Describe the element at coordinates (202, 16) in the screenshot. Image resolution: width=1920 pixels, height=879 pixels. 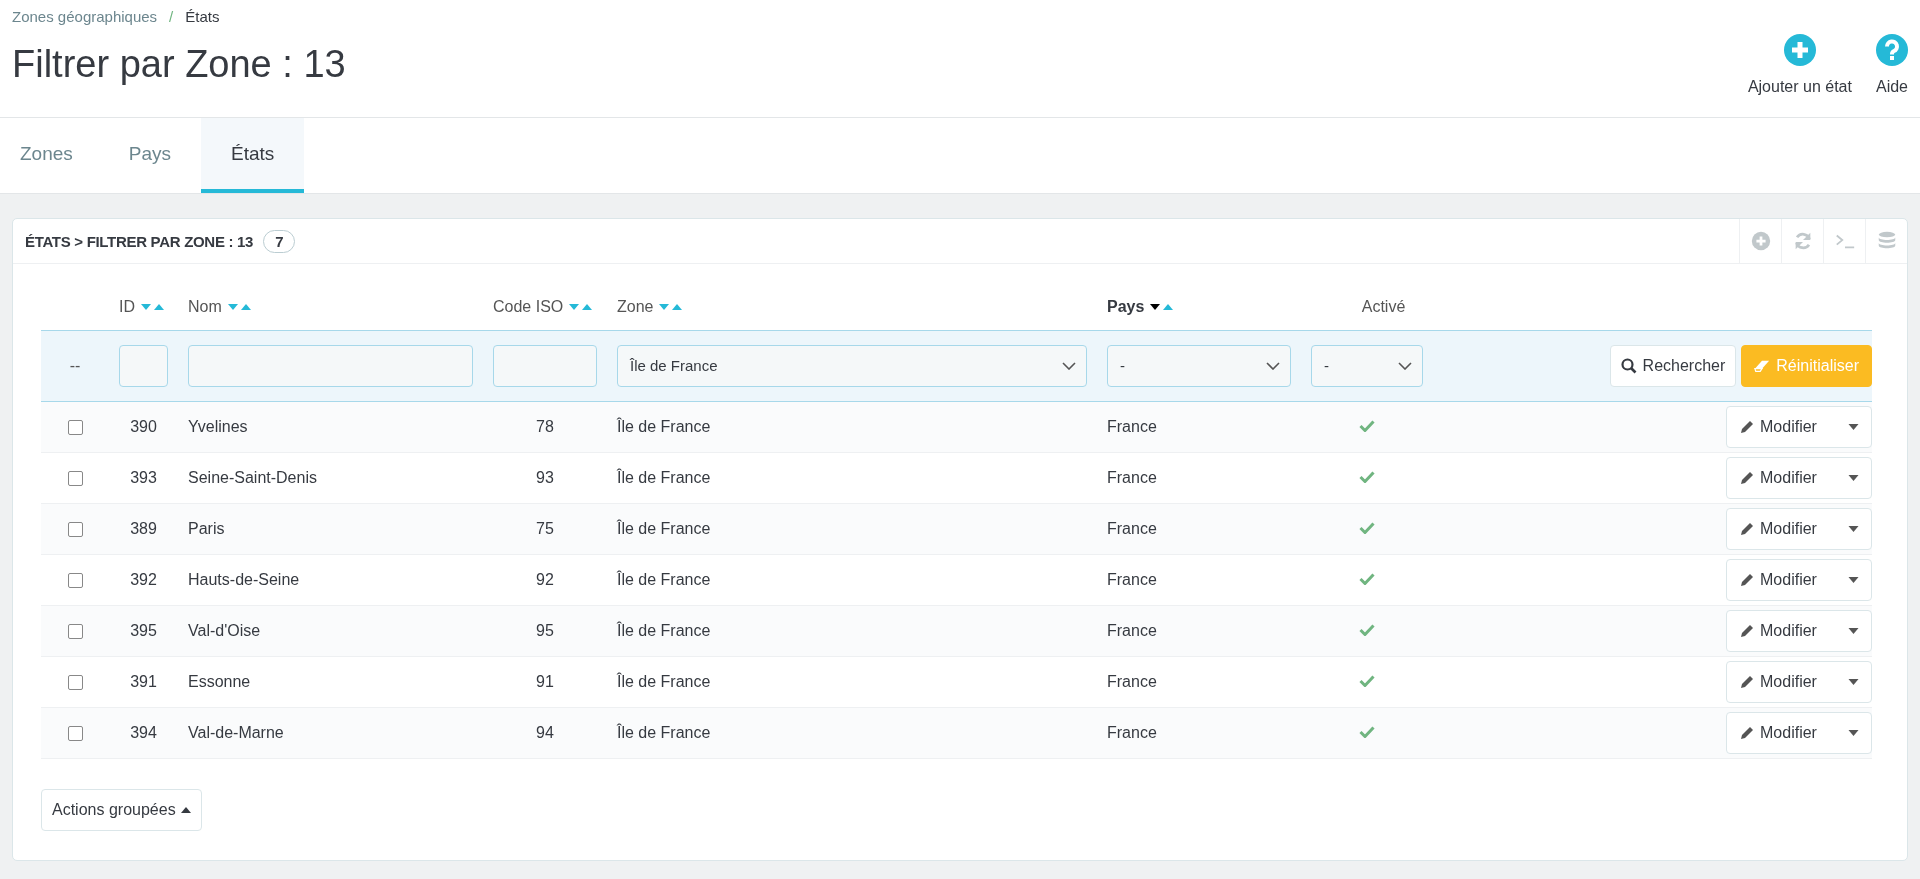
I see `breadcrumb-current: États` at that location.